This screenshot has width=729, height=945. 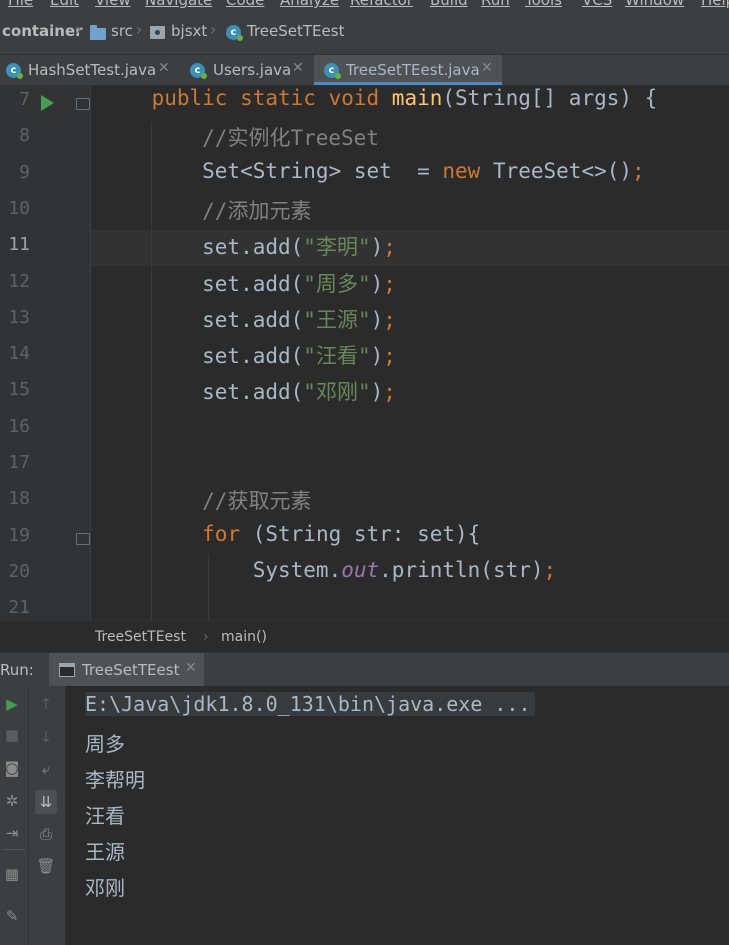 I want to click on menu-edit: Edit, so click(x=64, y=4).